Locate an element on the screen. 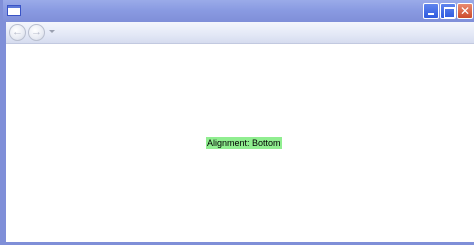 The width and height of the screenshot is (474, 245). back-button: ← is located at coordinates (17, 32).